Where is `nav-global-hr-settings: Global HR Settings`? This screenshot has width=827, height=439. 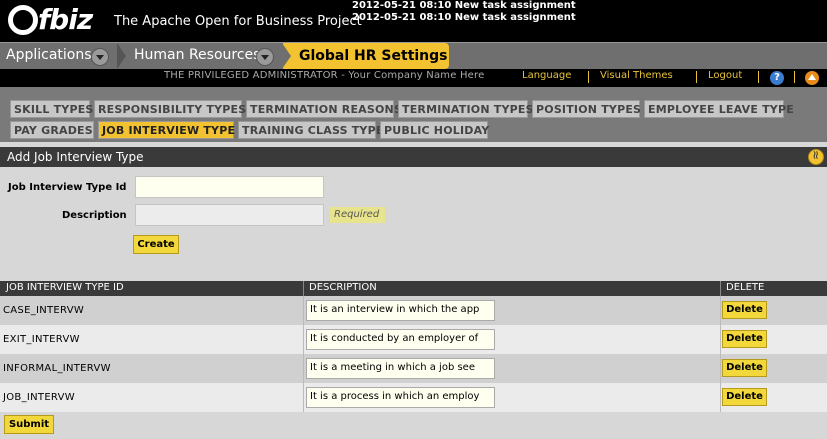
nav-global-hr-settings: Global HR Settings is located at coordinates (365, 56).